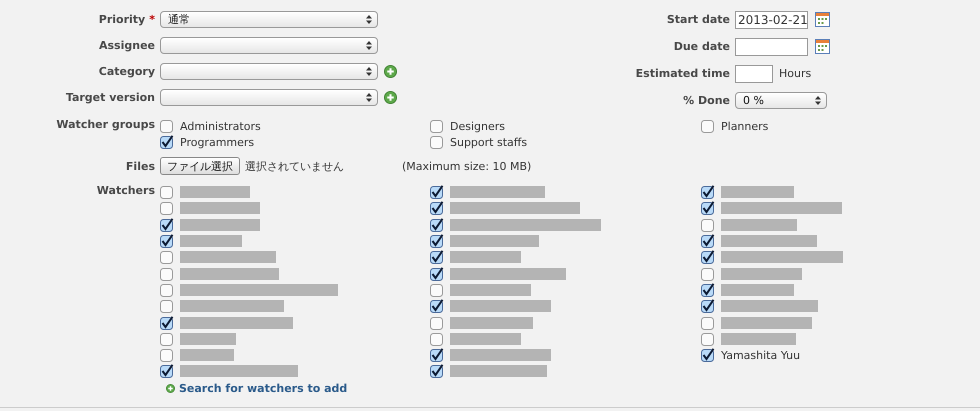  What do you see at coordinates (754, 73) in the screenshot?
I see `hours-field` at bounding box center [754, 73].